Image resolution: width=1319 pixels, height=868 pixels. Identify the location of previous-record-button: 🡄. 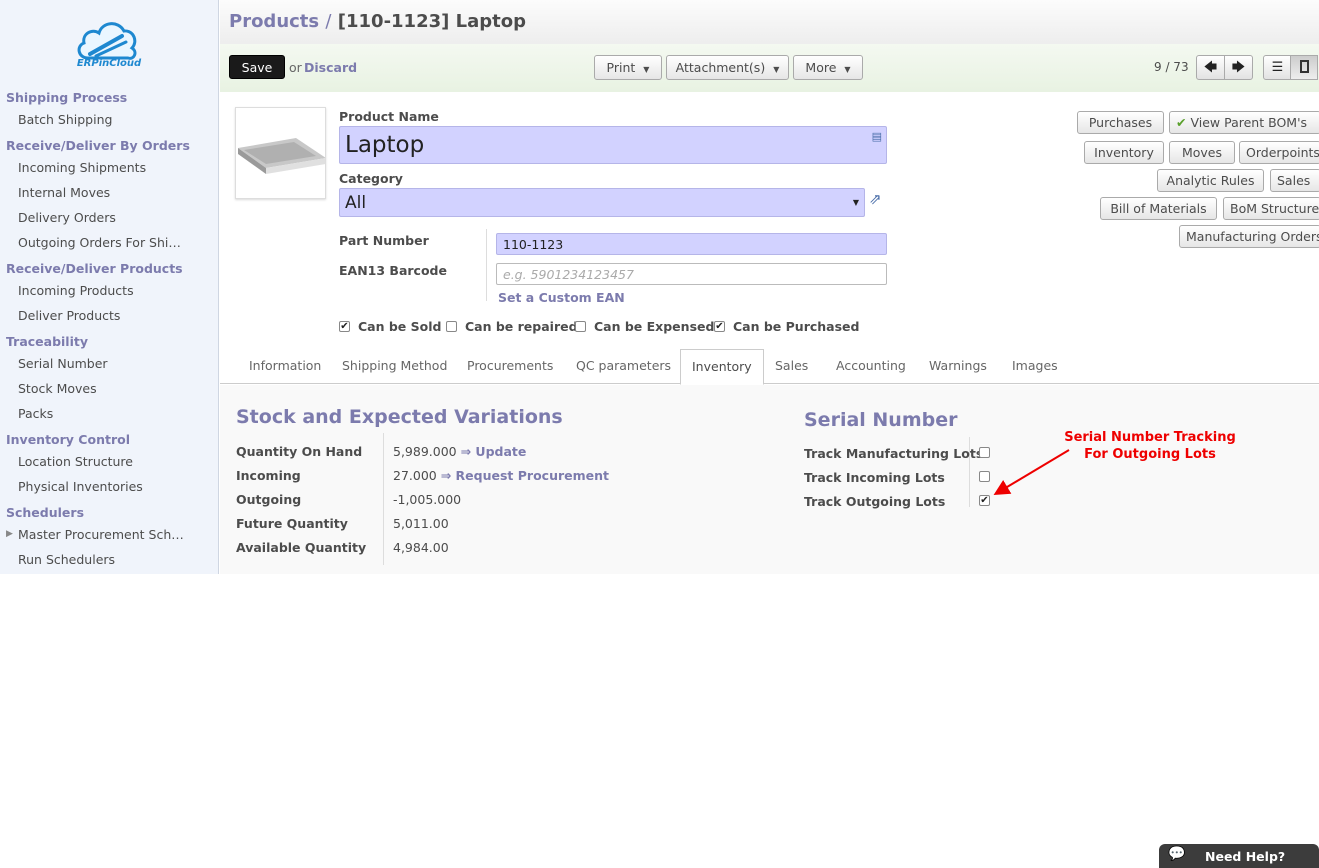
(1210, 67).